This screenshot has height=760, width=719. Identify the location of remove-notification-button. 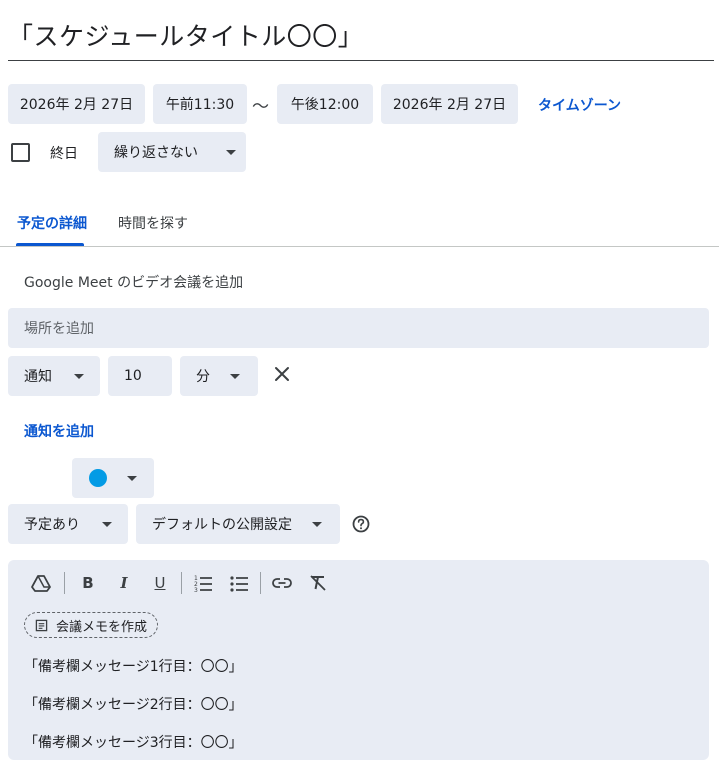
(282, 374).